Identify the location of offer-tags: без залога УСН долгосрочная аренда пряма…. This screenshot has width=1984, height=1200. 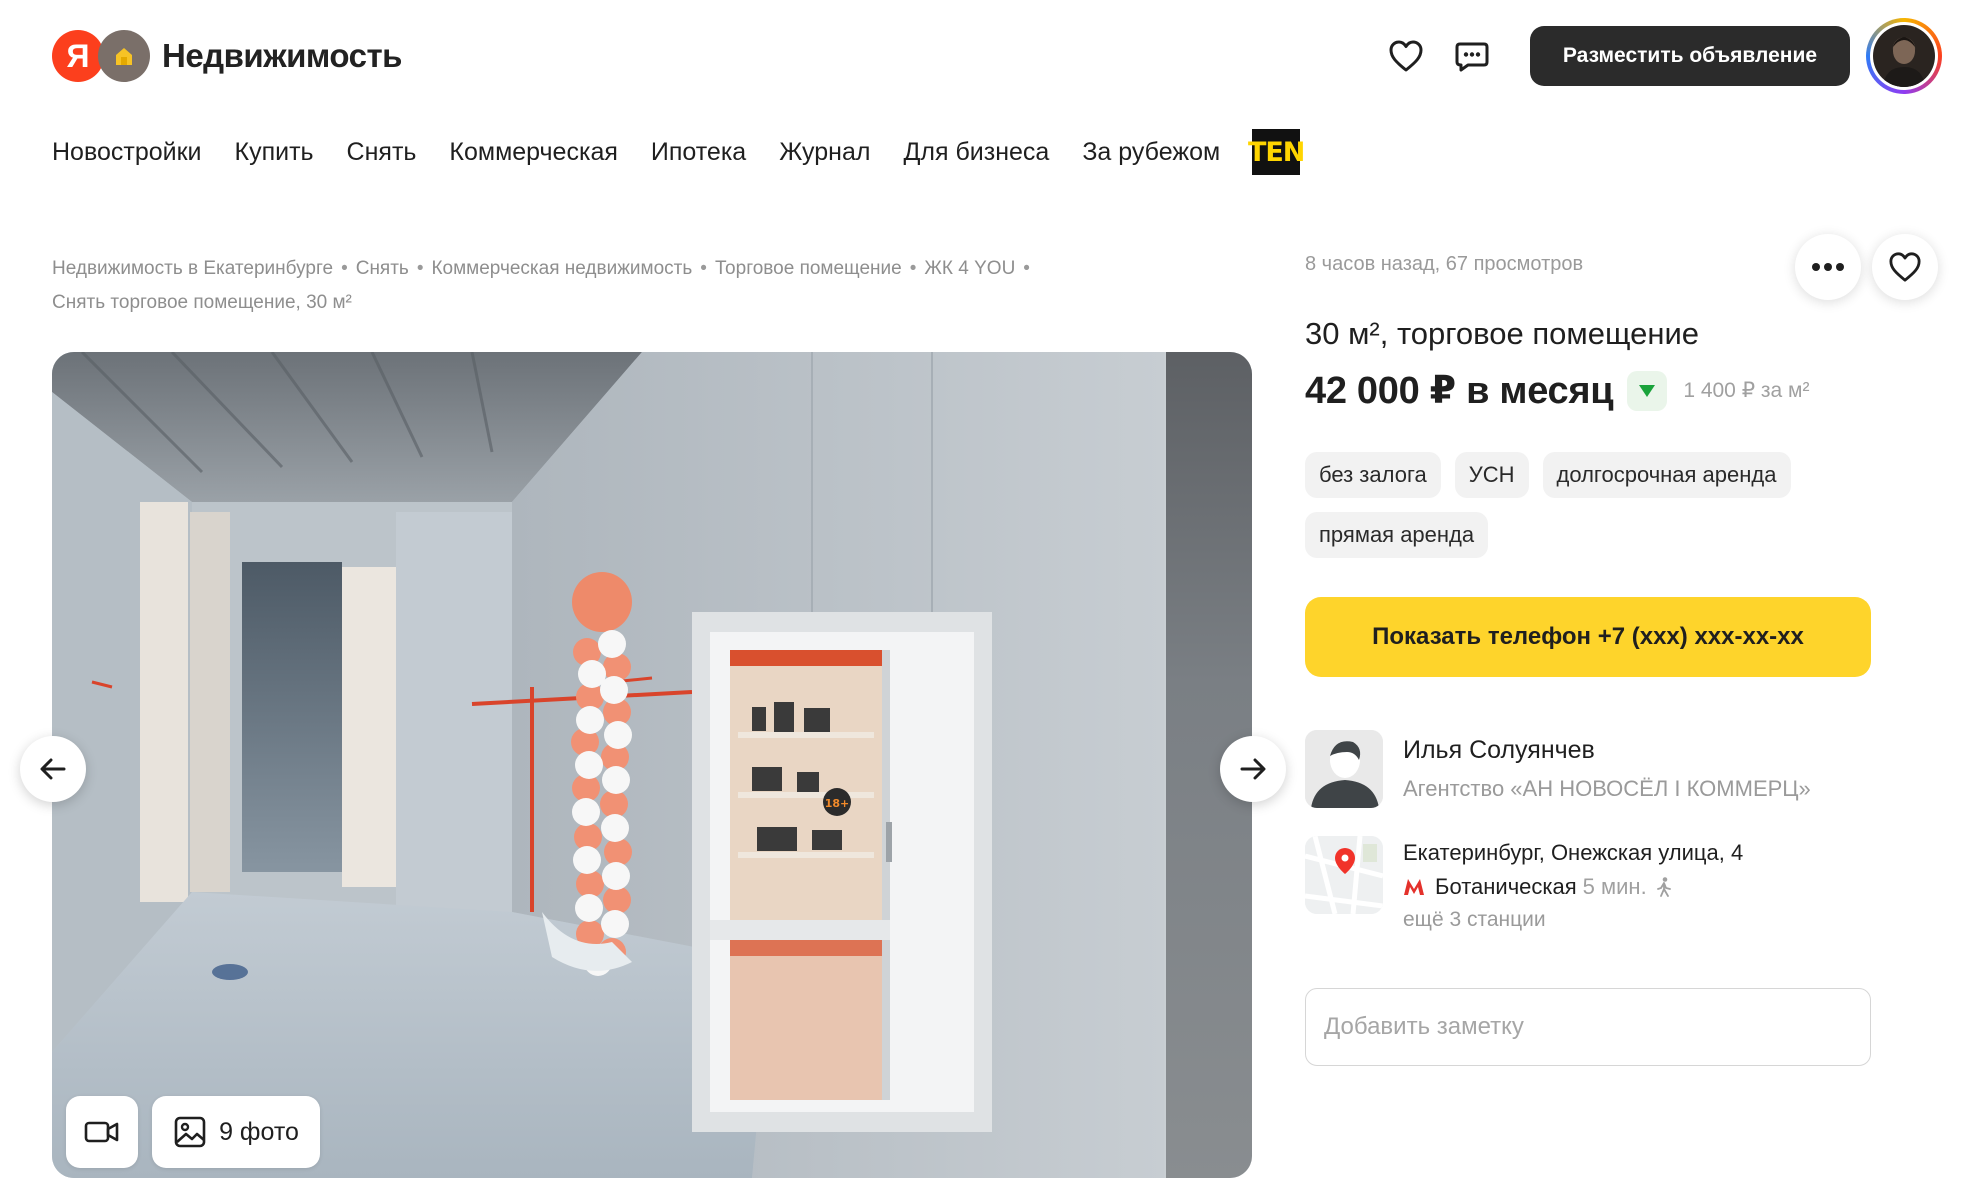
(1585, 512).